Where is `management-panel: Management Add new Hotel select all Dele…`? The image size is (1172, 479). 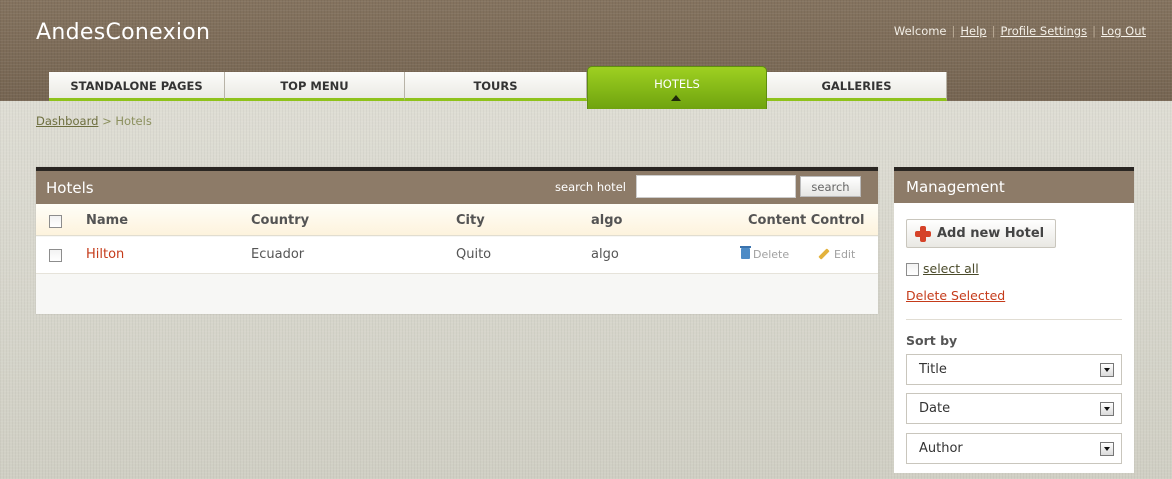
management-panel: Management Add new Hotel select all Dele… is located at coordinates (1014, 320).